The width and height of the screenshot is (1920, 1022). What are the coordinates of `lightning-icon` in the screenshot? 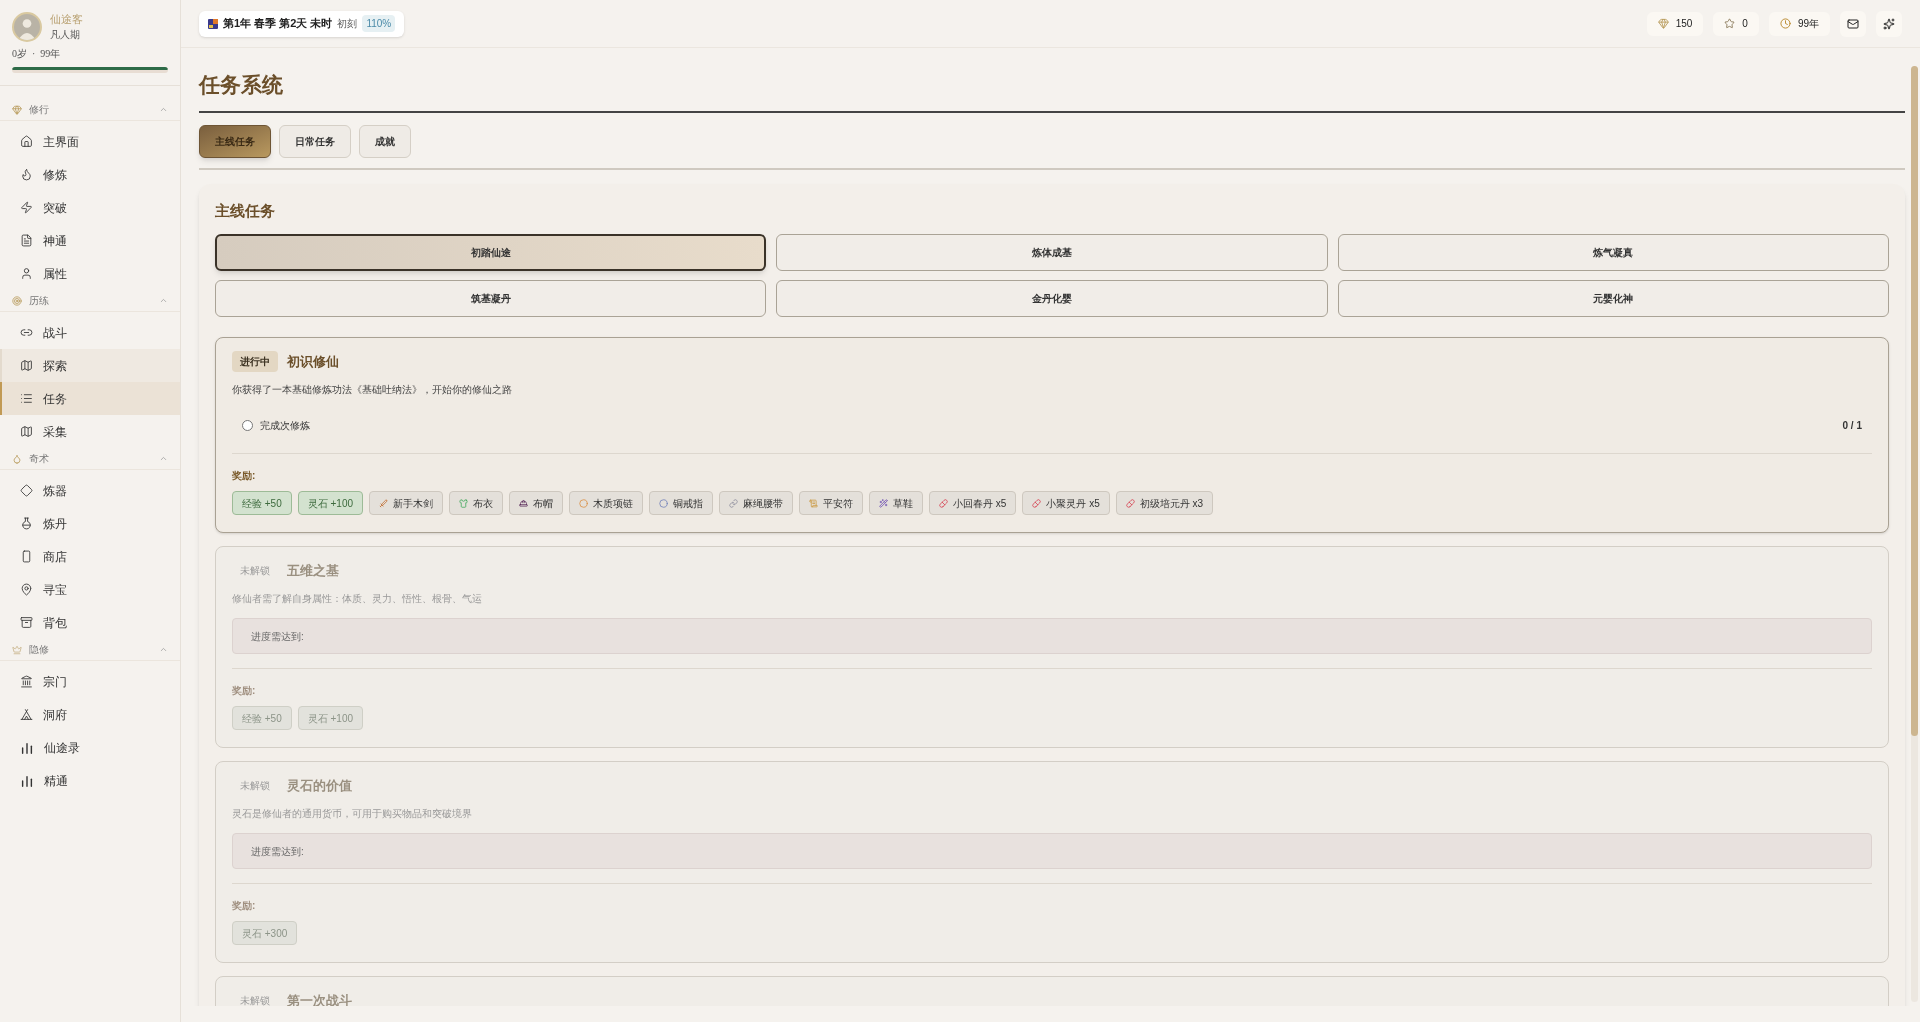 It's located at (26, 207).